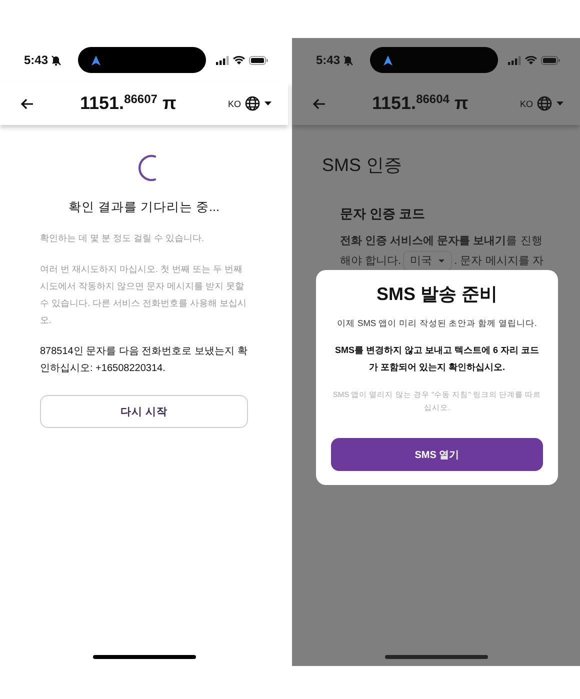 The width and height of the screenshot is (580, 699). Describe the element at coordinates (437, 324) in the screenshot. I see `dialog-message: 이제 SMS 앱이 미리 작성된 초안과 함께 열립니다.` at that location.